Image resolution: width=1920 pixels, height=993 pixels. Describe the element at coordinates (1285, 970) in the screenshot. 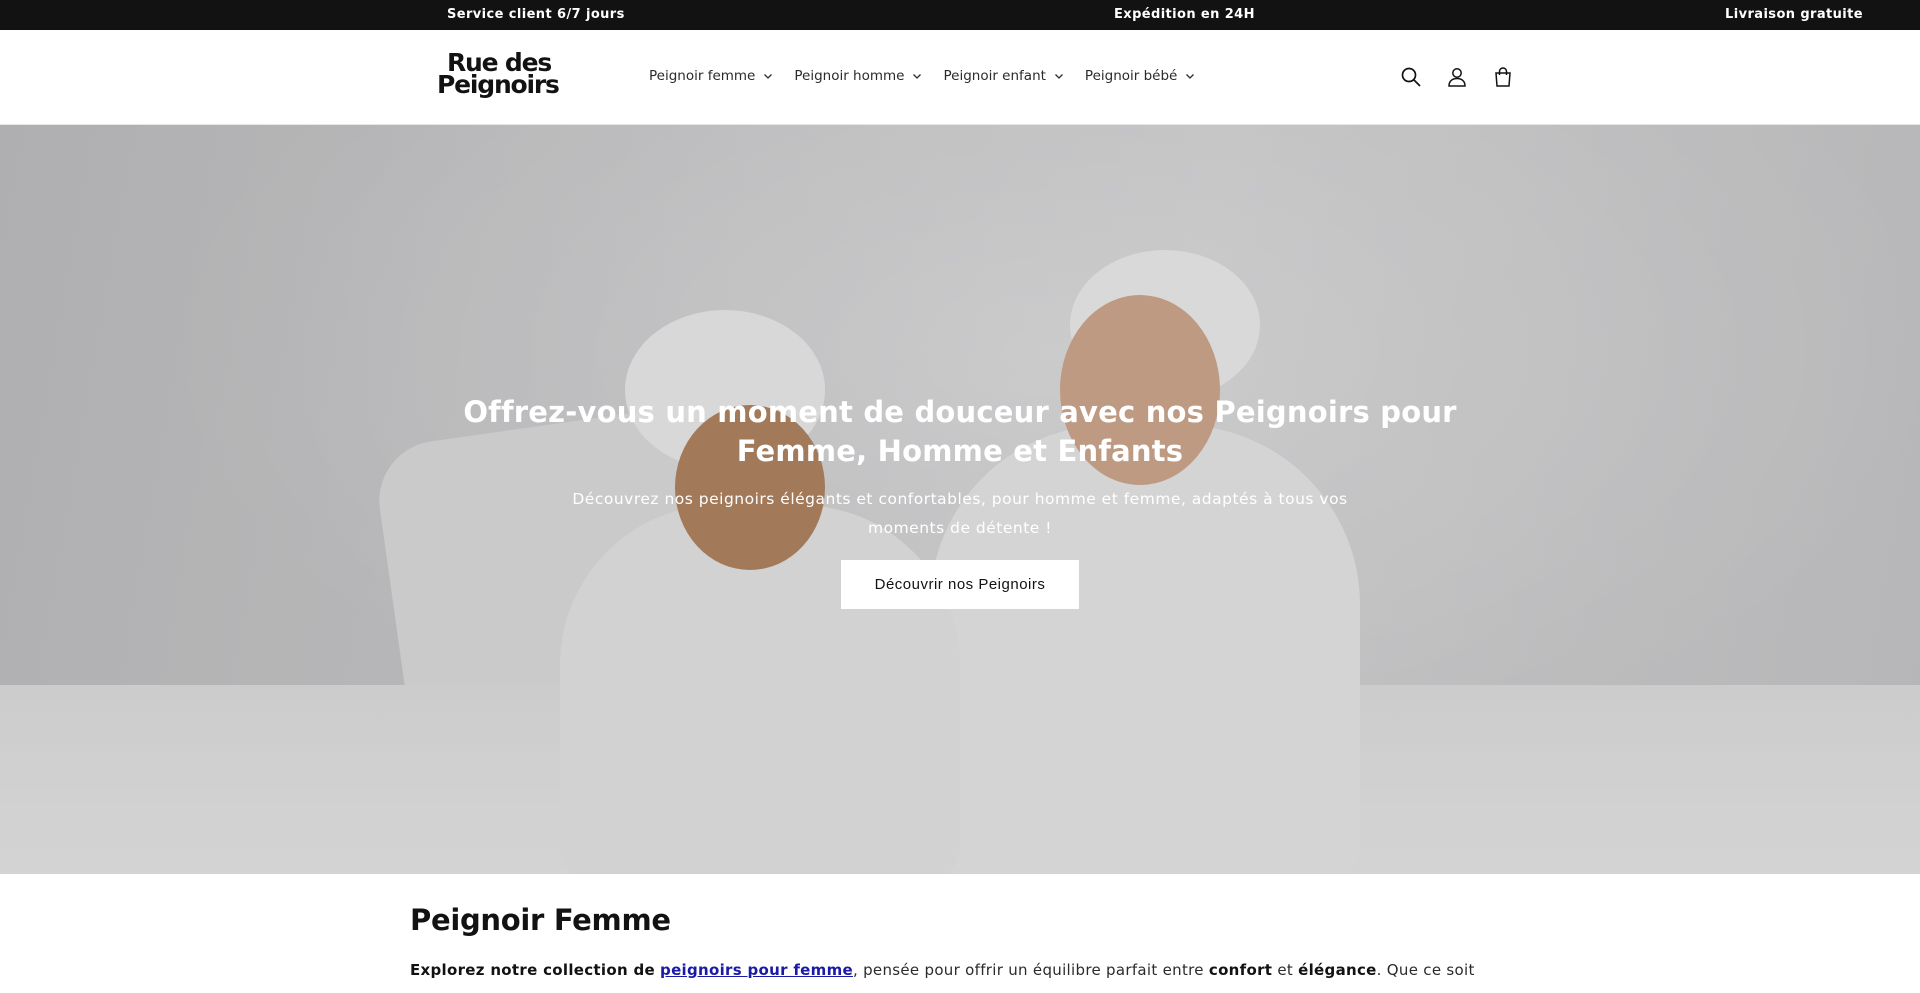

I see `intro-text-and: et` at that location.